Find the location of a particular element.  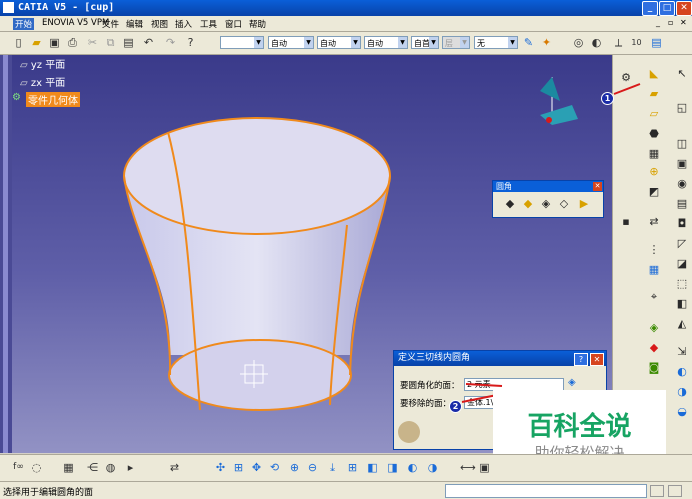

catalog-icon: ◙ is located at coordinates (654, 368).